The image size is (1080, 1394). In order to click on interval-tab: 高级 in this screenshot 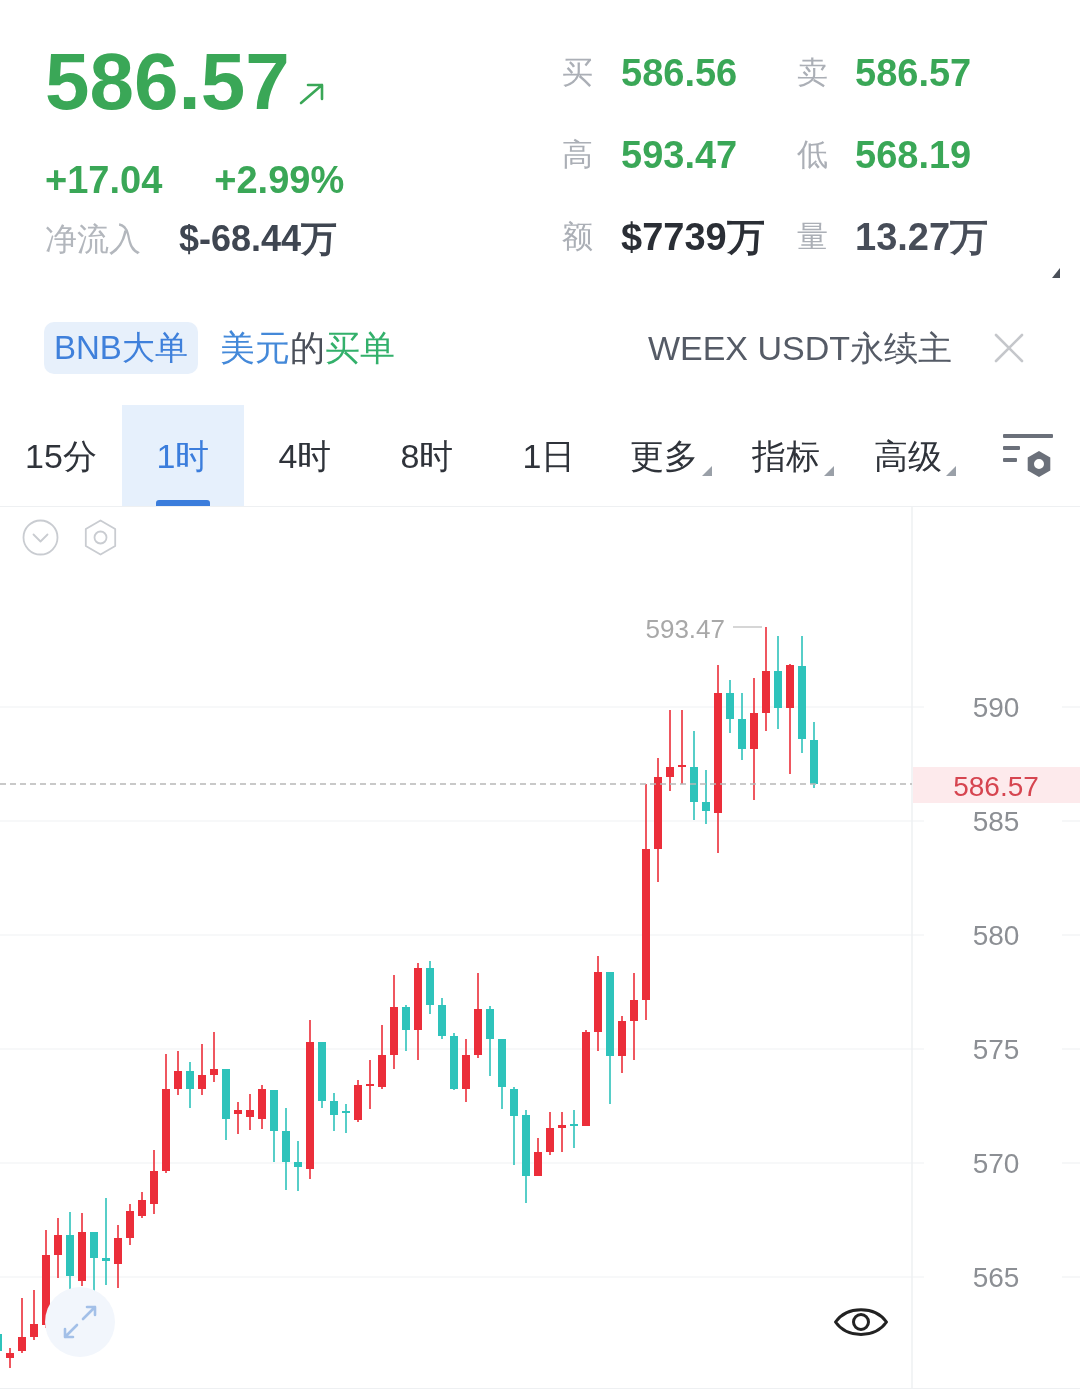, I will do `click(915, 455)`.